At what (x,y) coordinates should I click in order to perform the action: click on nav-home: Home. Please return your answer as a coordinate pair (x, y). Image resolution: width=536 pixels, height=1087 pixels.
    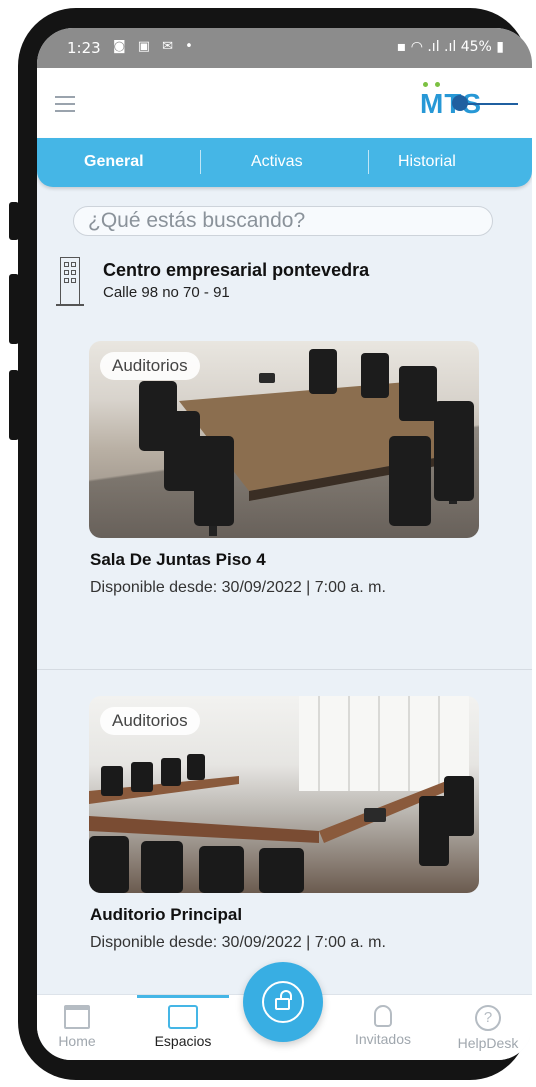
    Looking at the image, I should click on (77, 1022).